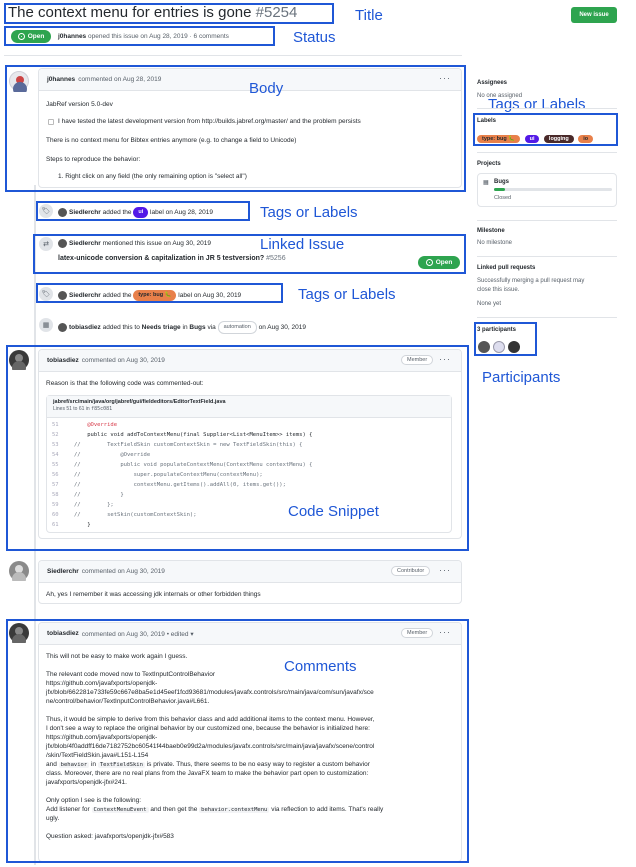  I want to click on avatar-siedlerchr, so click(19, 573).